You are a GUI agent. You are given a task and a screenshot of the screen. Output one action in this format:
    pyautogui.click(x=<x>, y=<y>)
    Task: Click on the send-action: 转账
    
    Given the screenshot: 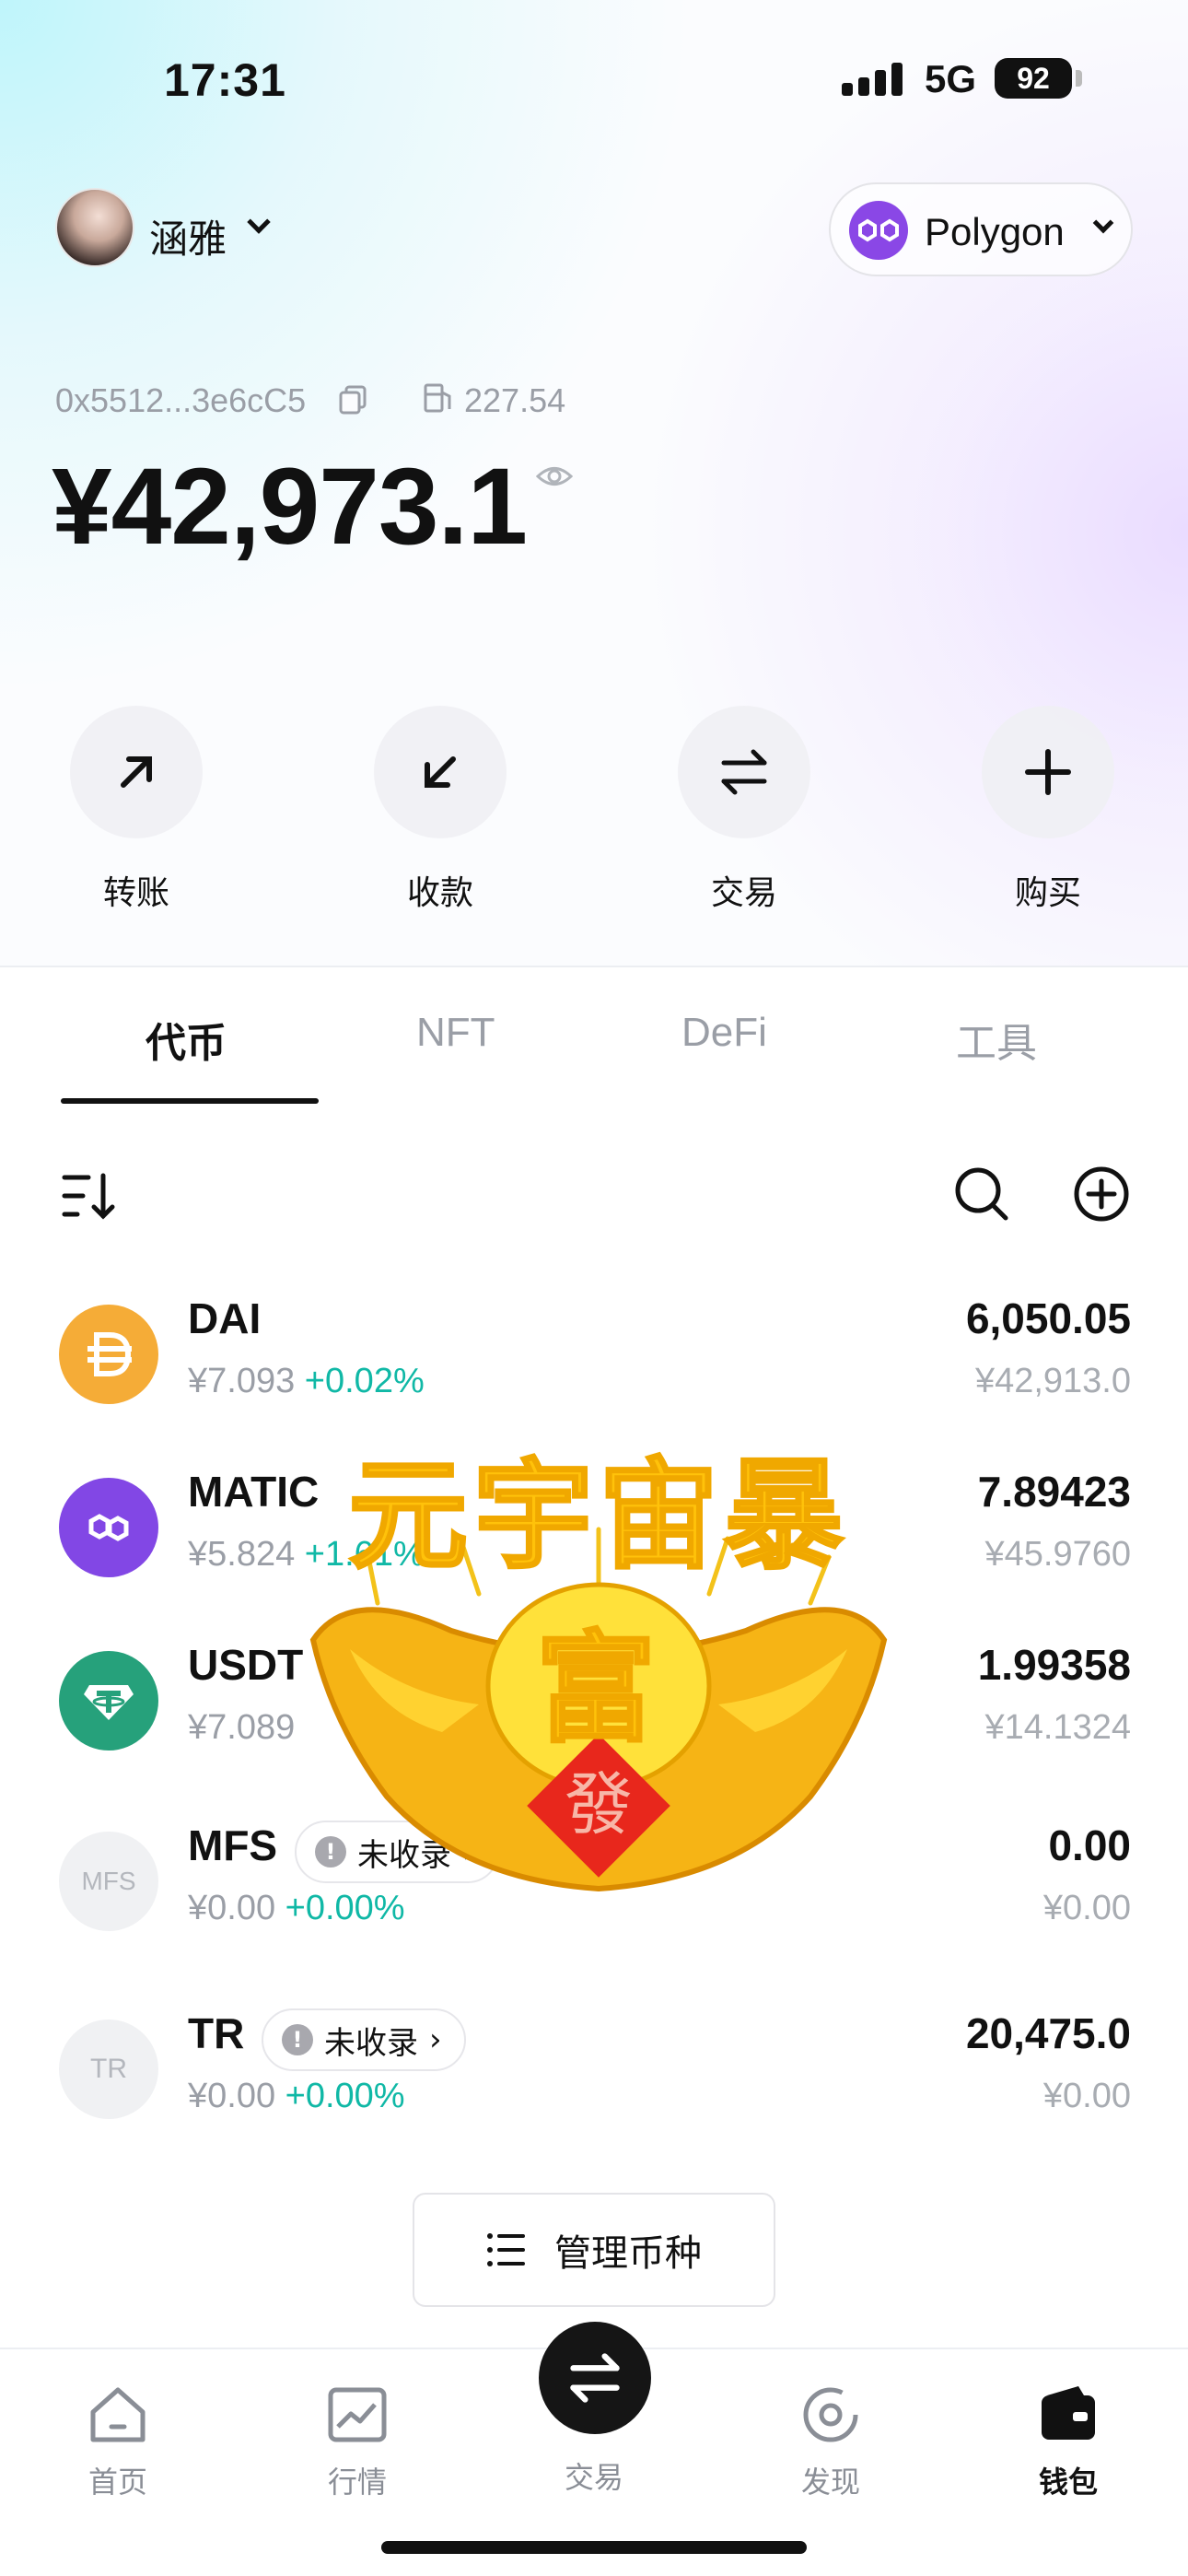 What is the action you would take?
    pyautogui.click(x=136, y=810)
    